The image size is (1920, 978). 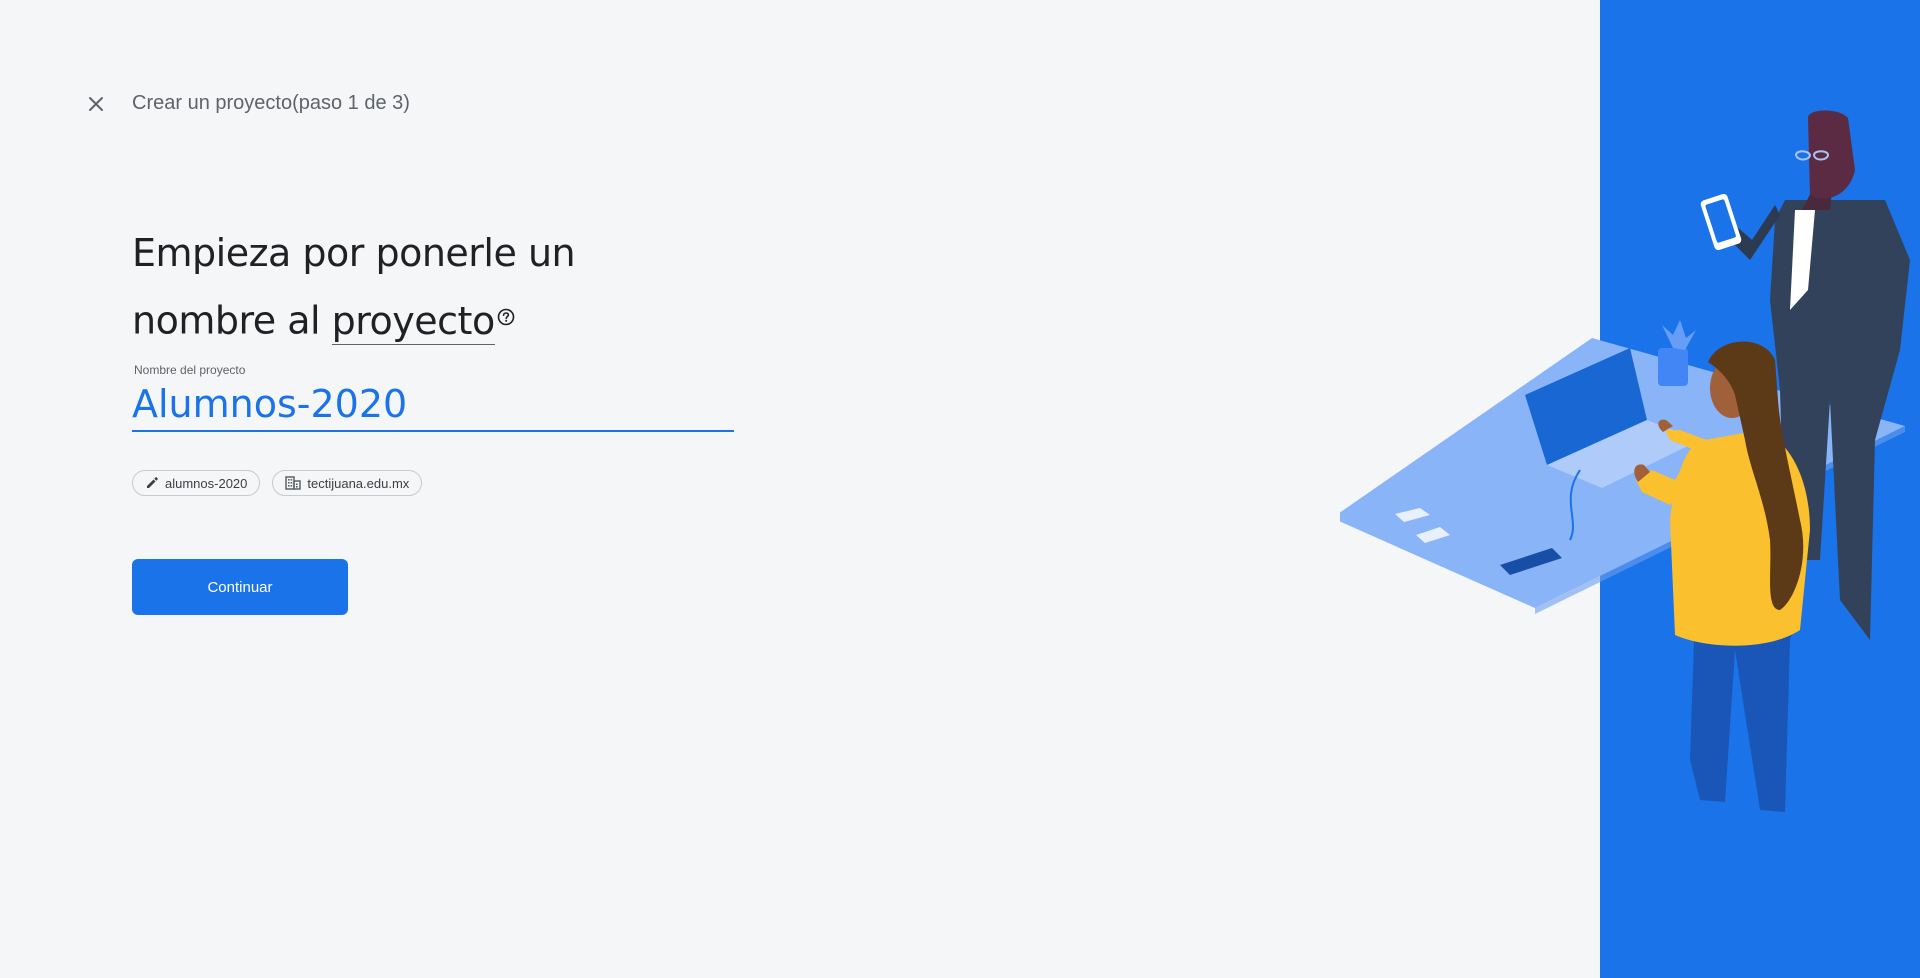 What do you see at coordinates (206, 483) in the screenshot?
I see `project-id-chip-label: alumnos-2020` at bounding box center [206, 483].